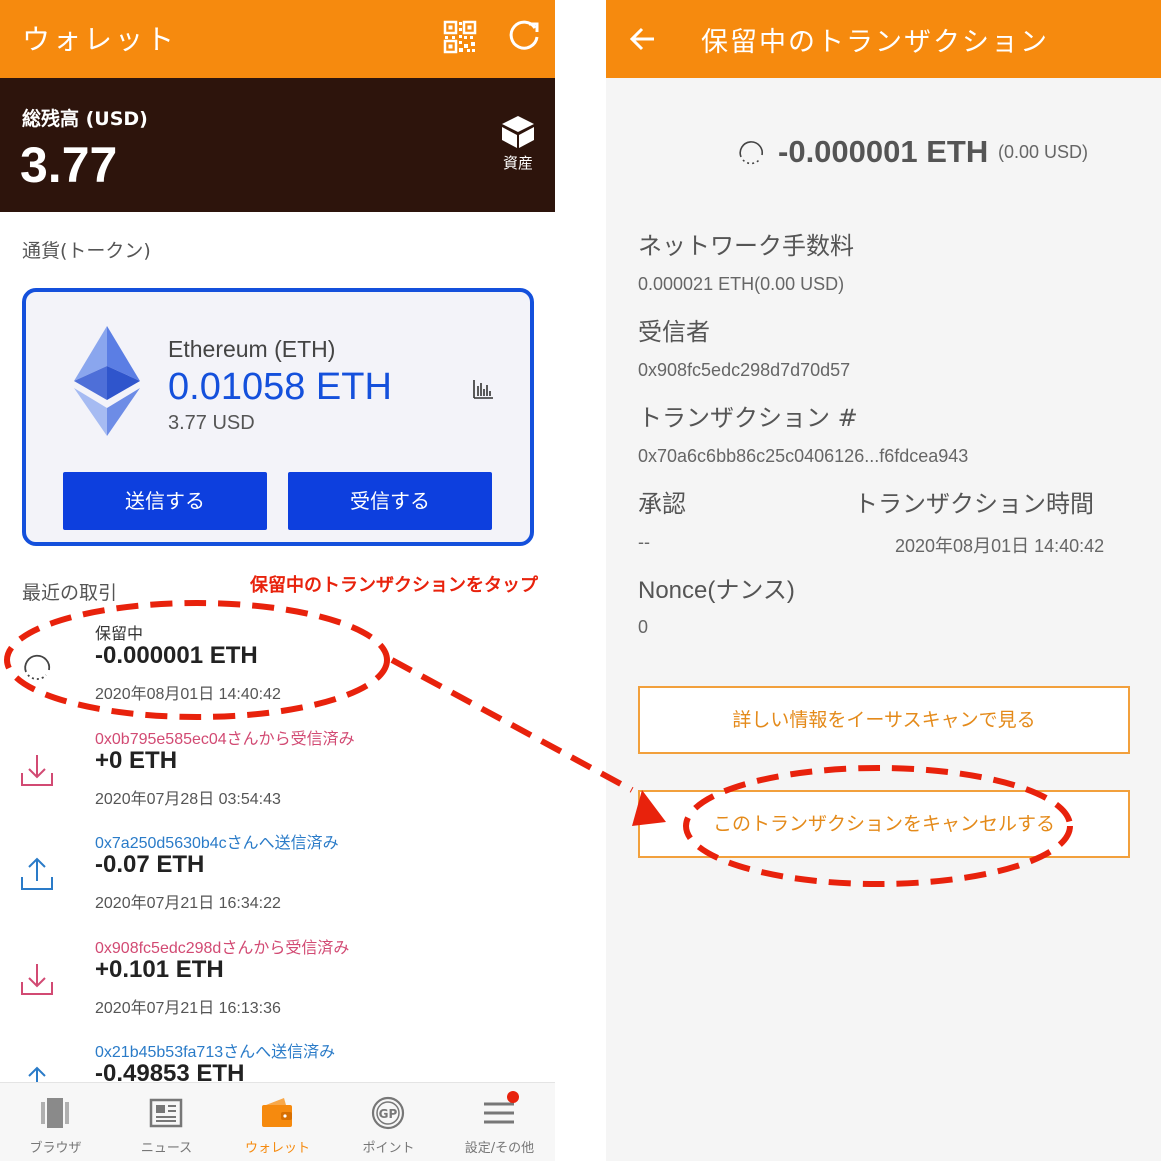 This screenshot has width=1161, height=1161. I want to click on txid-label: トランザクション #, so click(748, 418).